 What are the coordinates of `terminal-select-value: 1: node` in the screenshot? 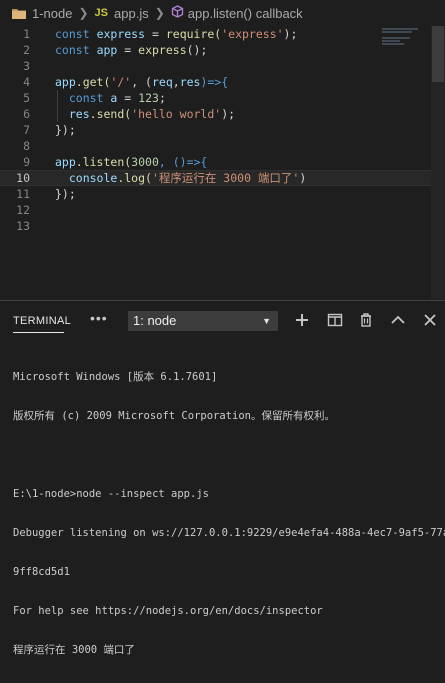 It's located at (155, 320).